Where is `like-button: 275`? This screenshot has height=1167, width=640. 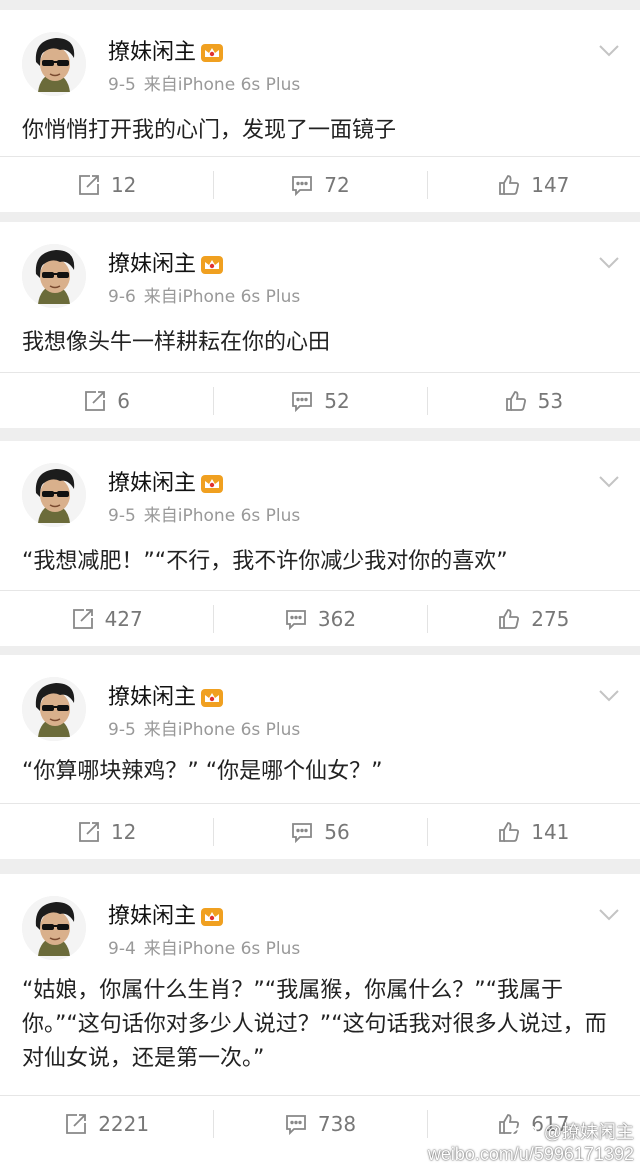 like-button: 275 is located at coordinates (533, 618).